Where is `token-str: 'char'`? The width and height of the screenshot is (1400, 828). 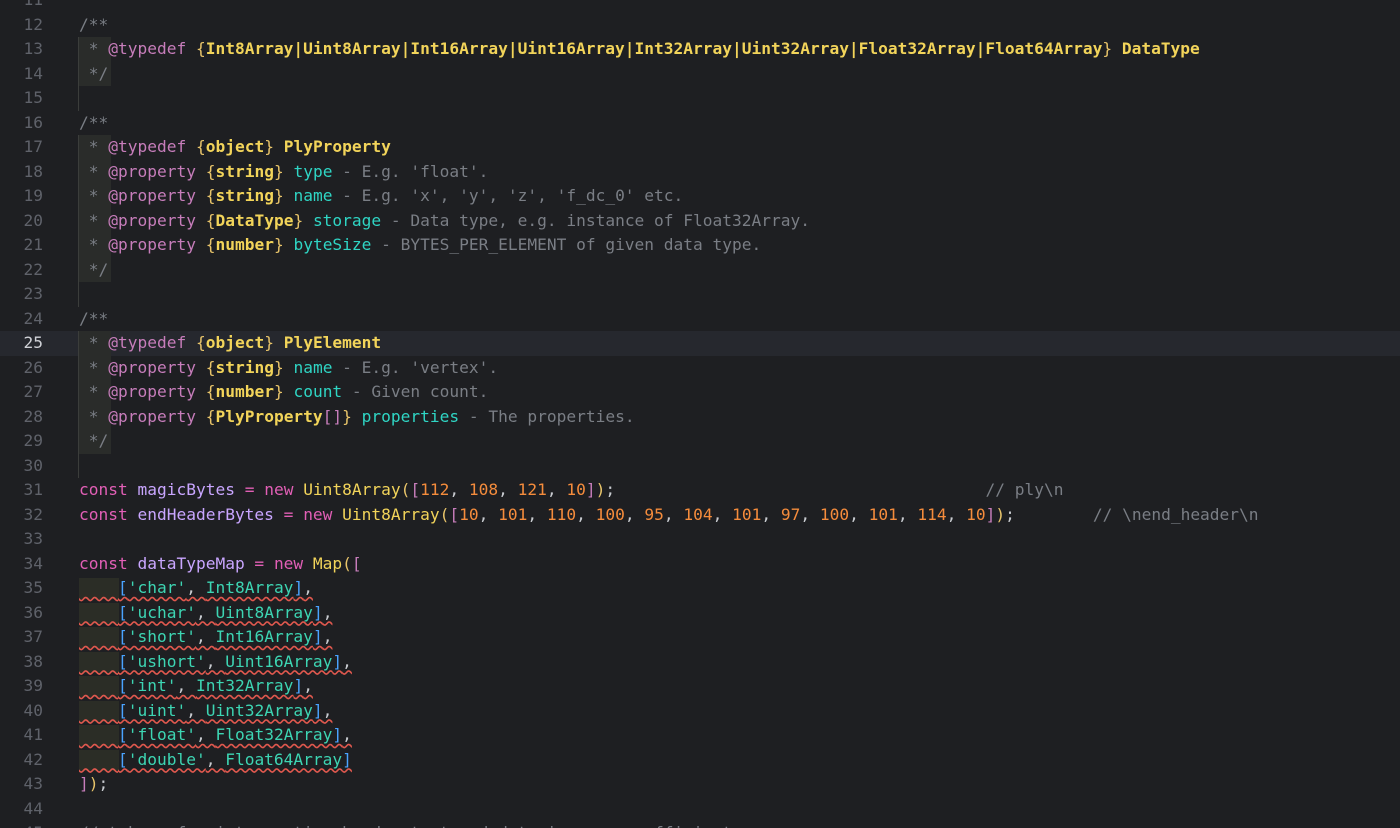 token-str: 'char' is located at coordinates (157, 587).